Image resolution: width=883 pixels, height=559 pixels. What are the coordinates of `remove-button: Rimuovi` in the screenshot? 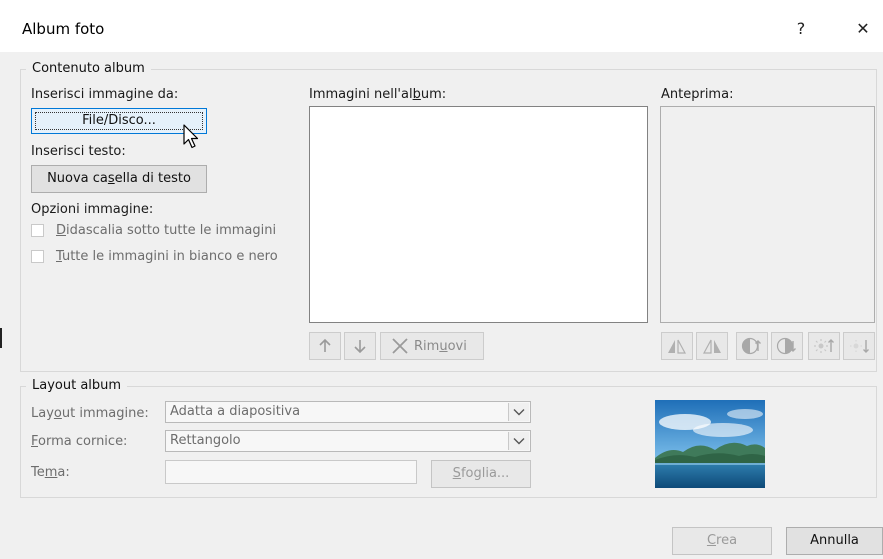 It's located at (432, 346).